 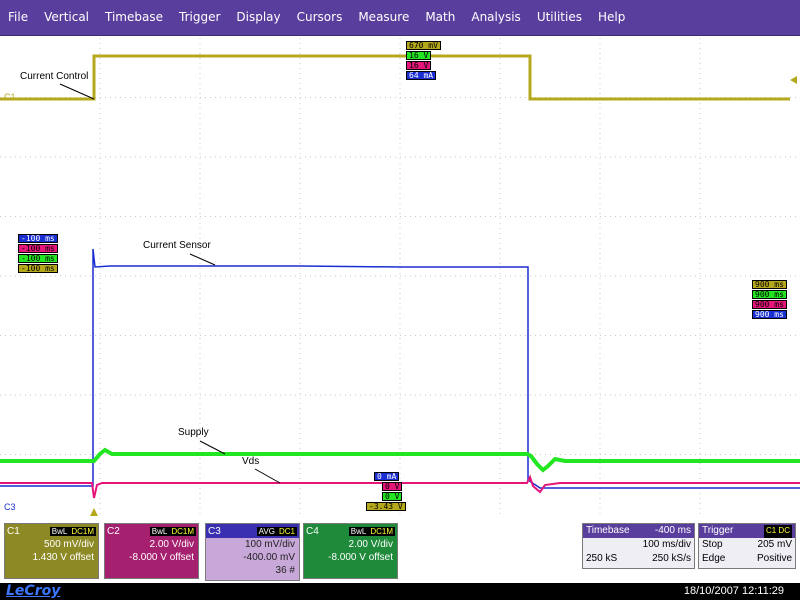 I want to click on tag-c2-top: 16 V, so click(x=419, y=65).